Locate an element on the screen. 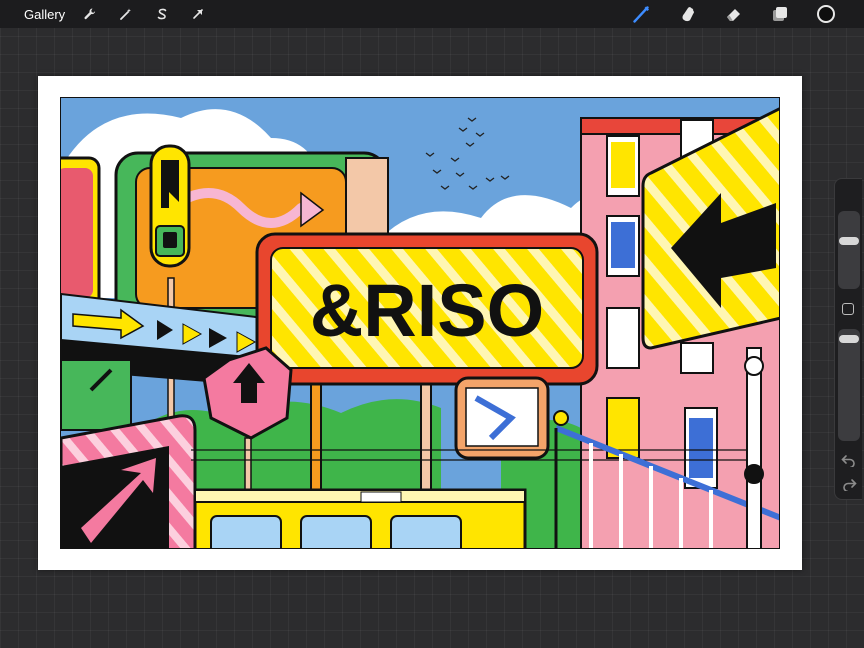 The height and width of the screenshot is (648, 864). brush-size-slider is located at coordinates (849, 250).